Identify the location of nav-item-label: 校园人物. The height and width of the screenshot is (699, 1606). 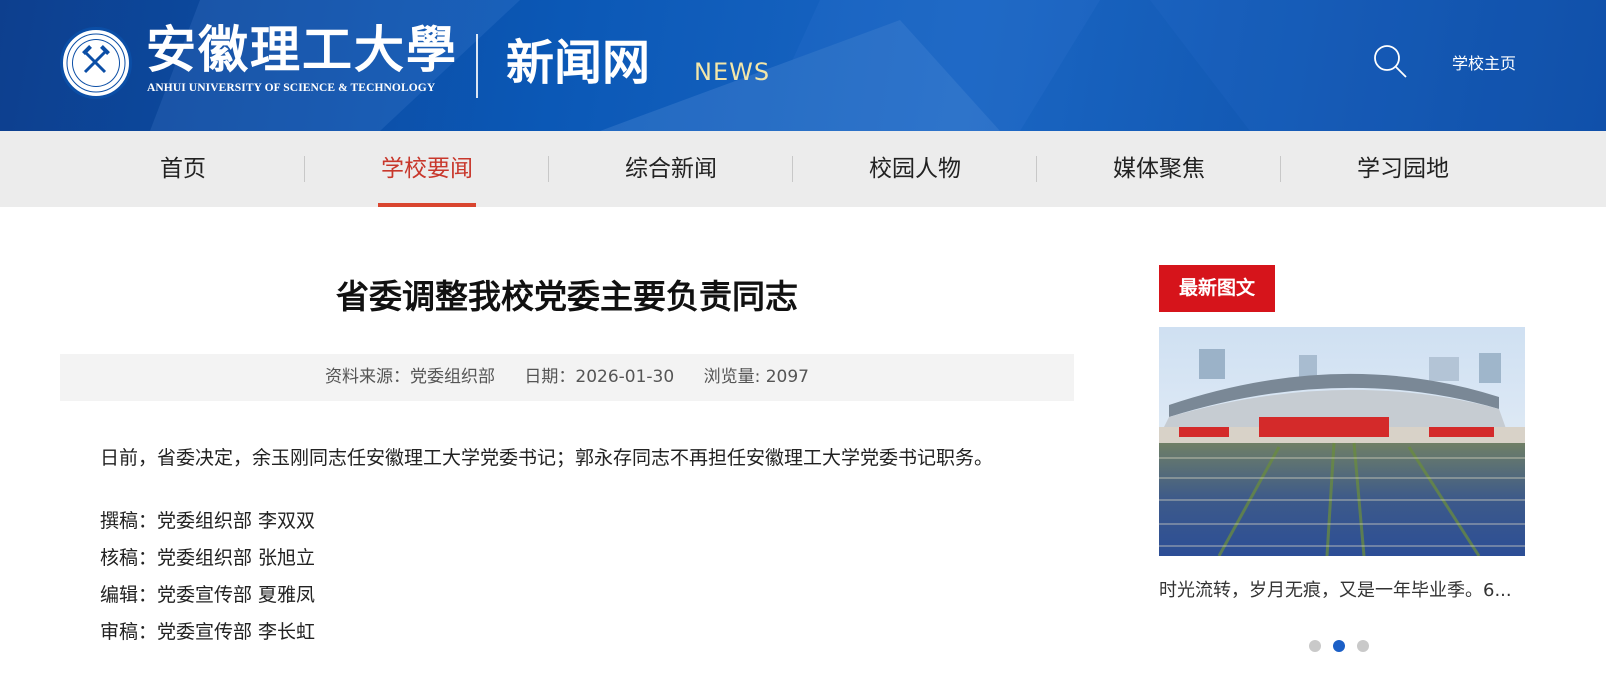
(915, 169).